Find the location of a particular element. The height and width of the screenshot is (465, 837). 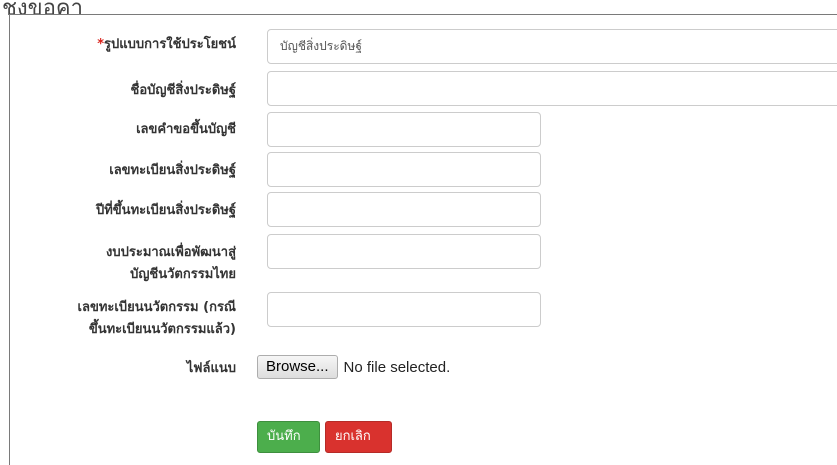

request-number-field is located at coordinates (404, 129).